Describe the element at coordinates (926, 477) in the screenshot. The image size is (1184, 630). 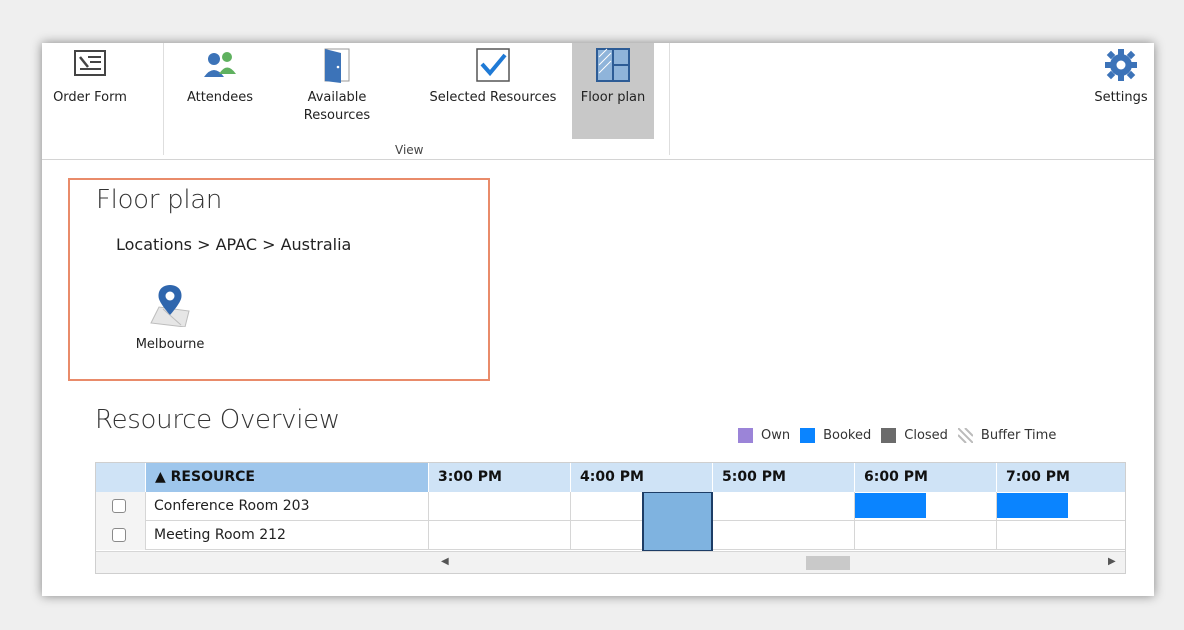
I see `time-column-header: 6:00 PM` at that location.